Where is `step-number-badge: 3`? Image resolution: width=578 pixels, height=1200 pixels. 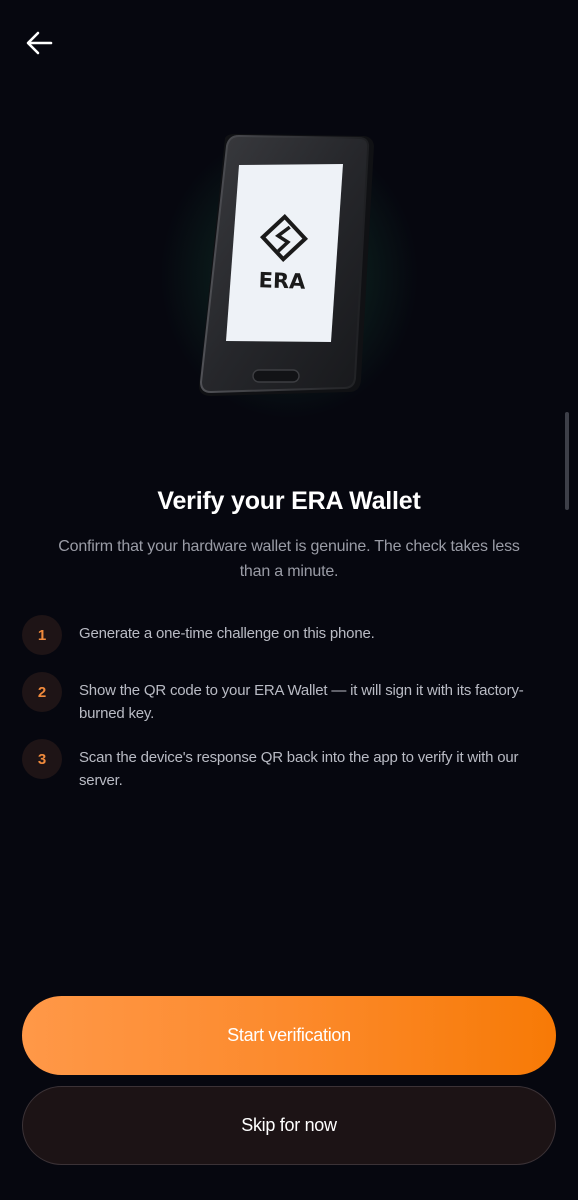 step-number-badge: 3 is located at coordinates (42, 759).